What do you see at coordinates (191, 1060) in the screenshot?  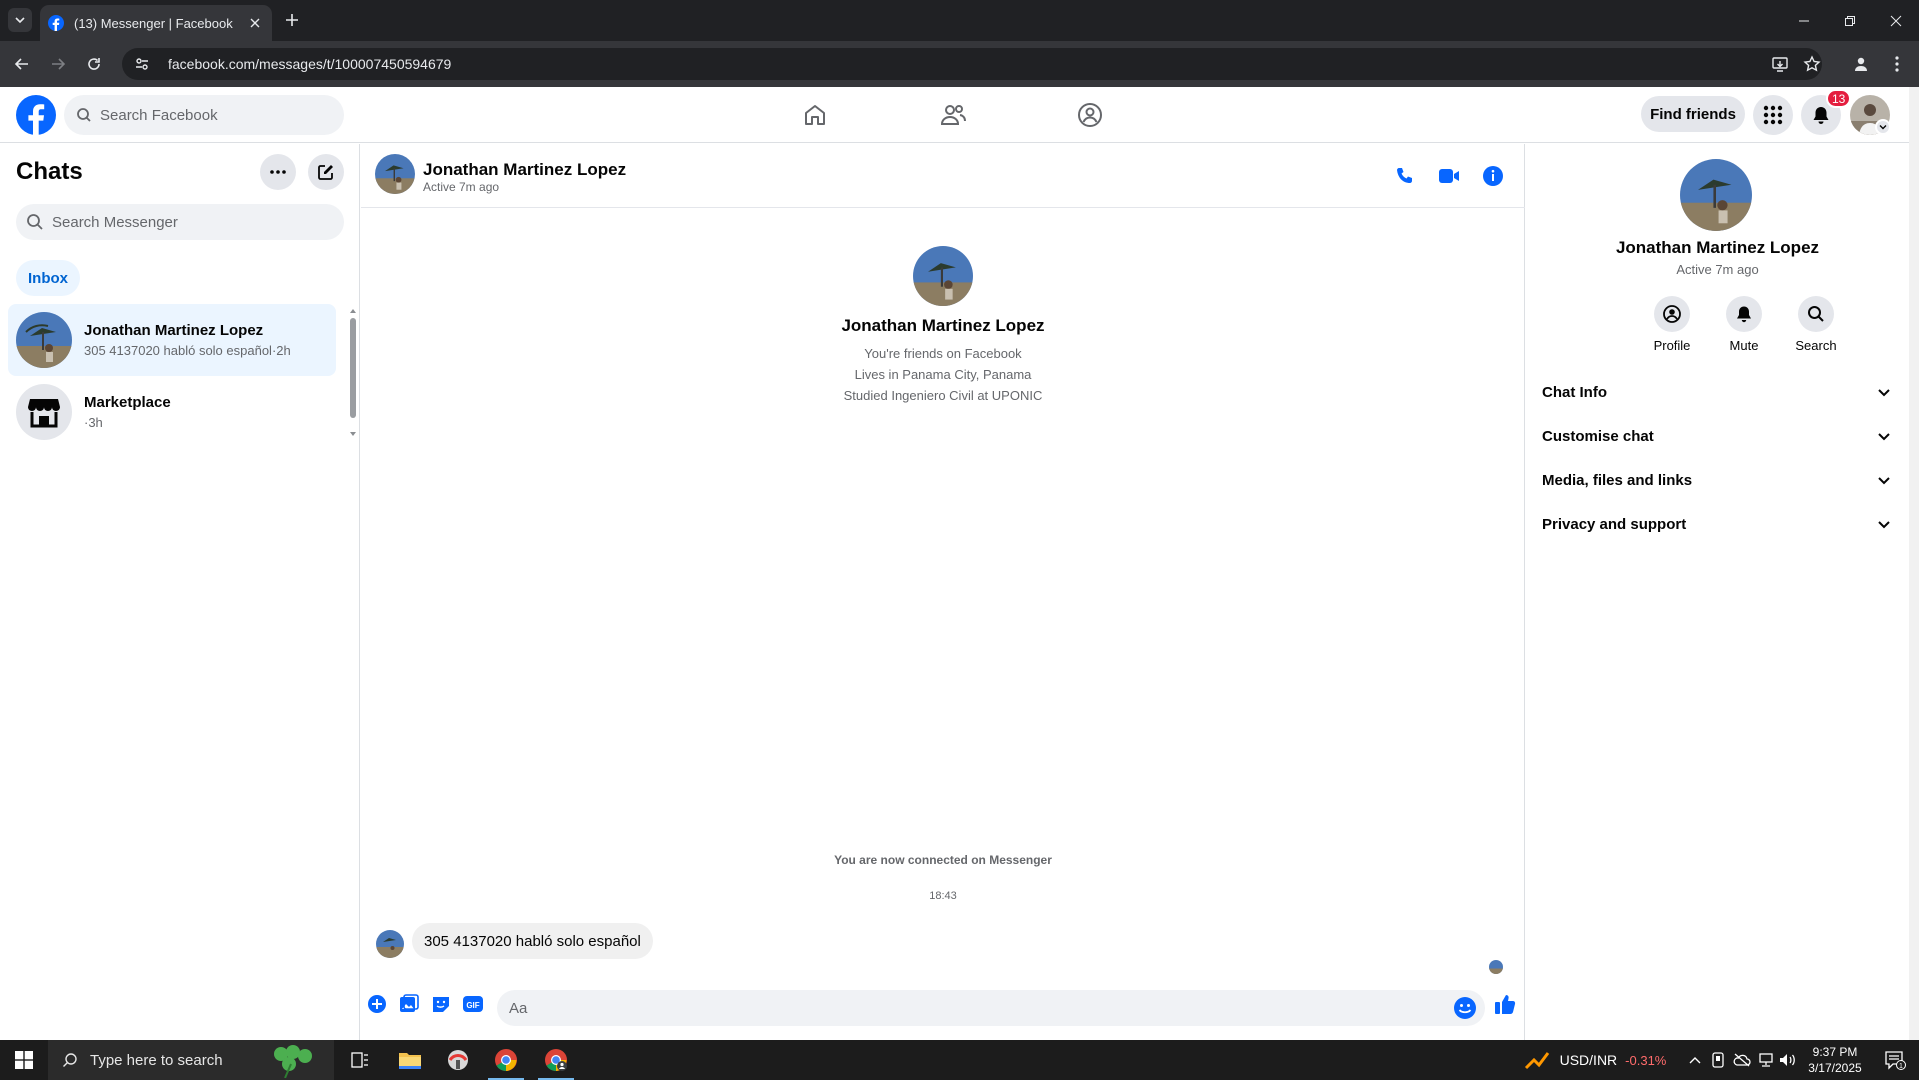 I see `taskbar-search-input: Type here to search` at bounding box center [191, 1060].